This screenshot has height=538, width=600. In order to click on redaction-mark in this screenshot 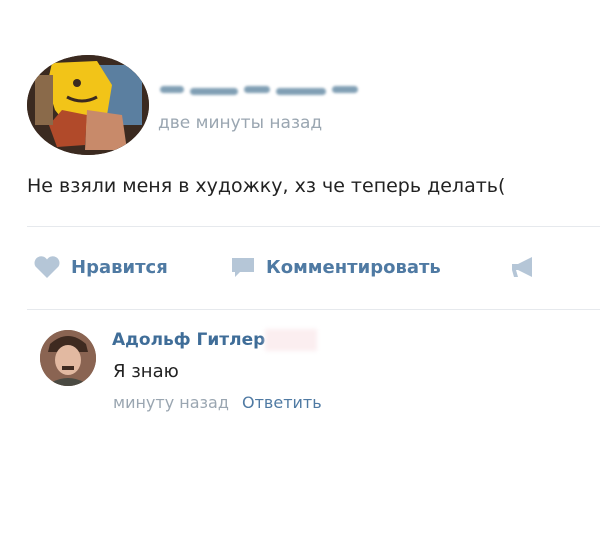, I will do `click(291, 340)`.